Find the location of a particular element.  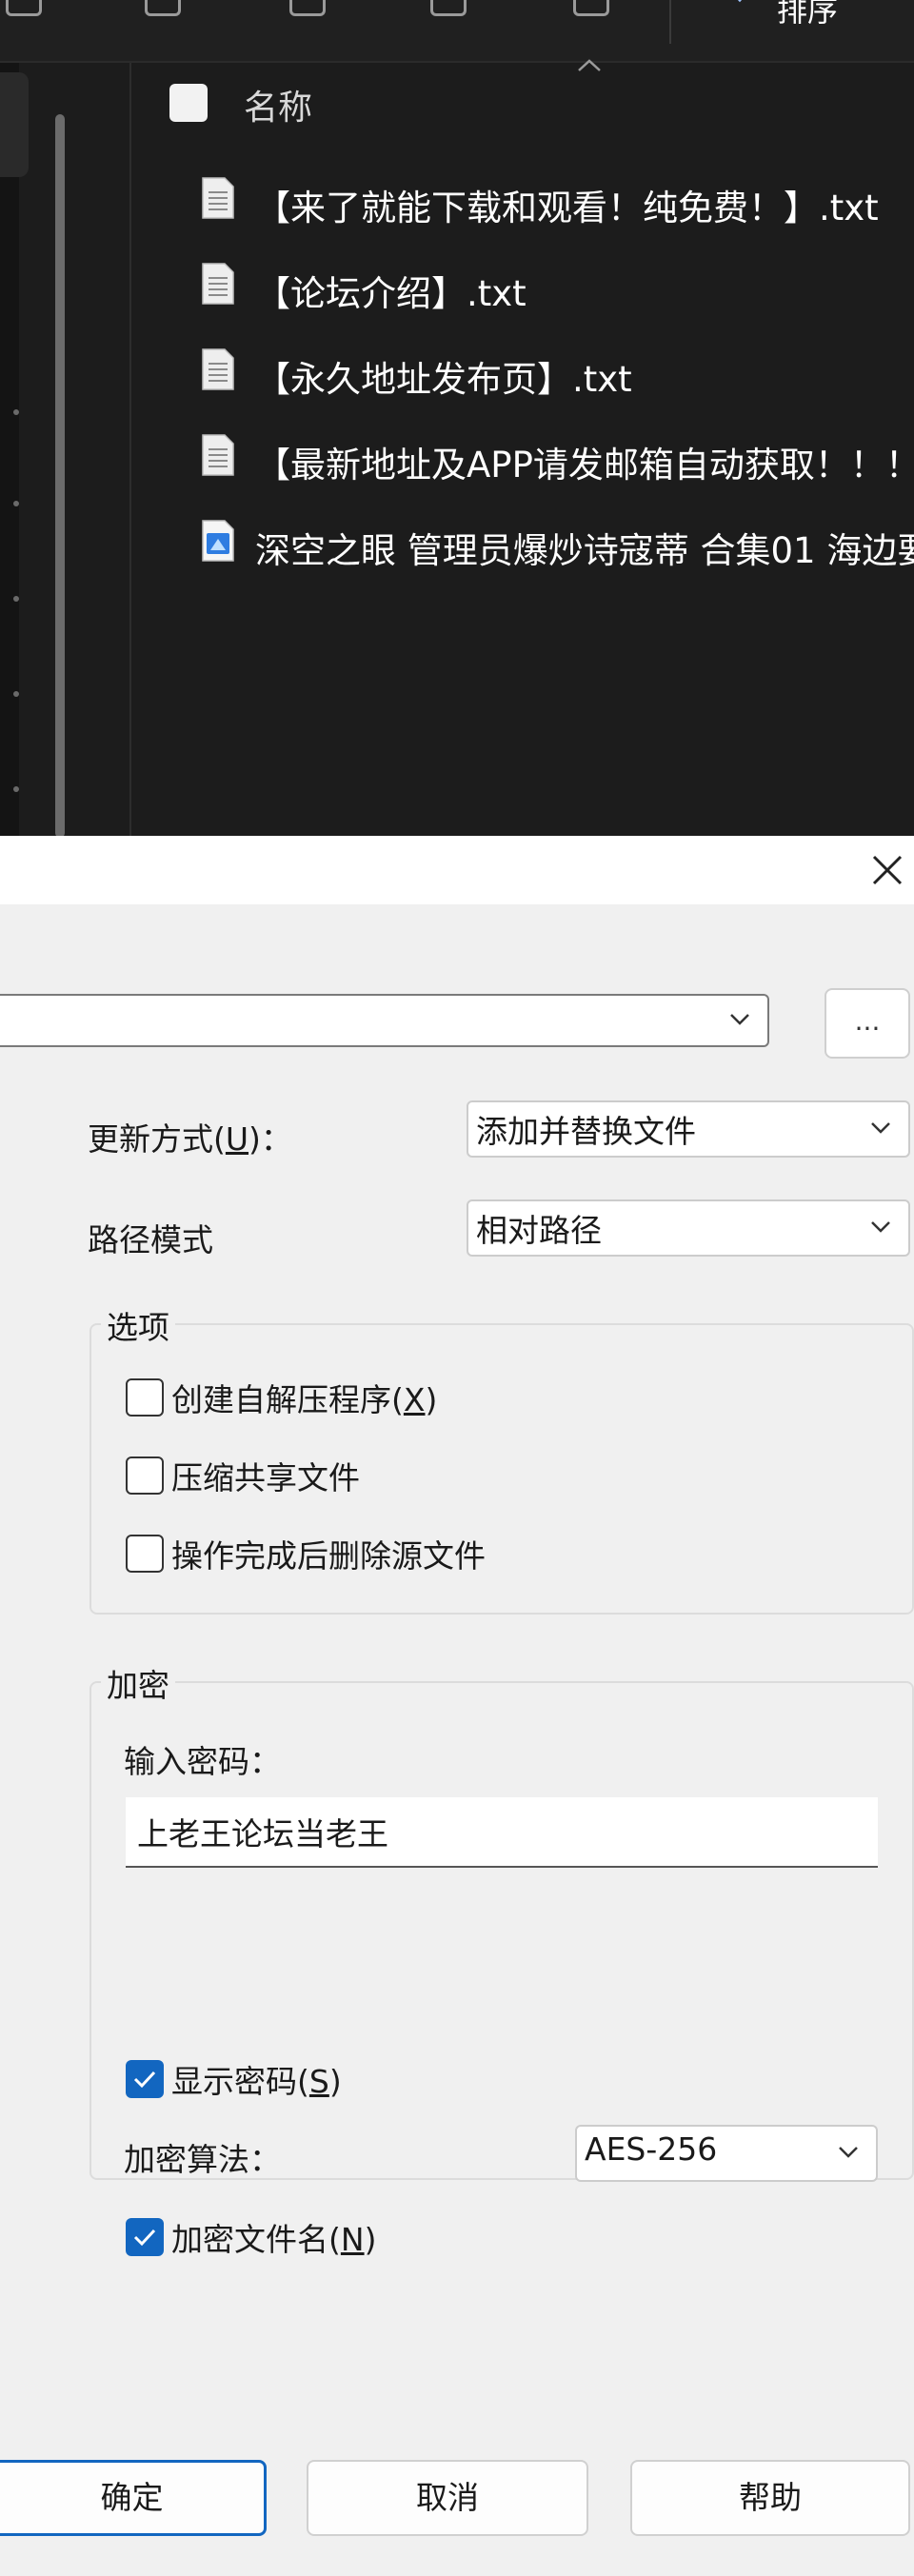

show-password-label: 显示密码(S) is located at coordinates (256, 2081).